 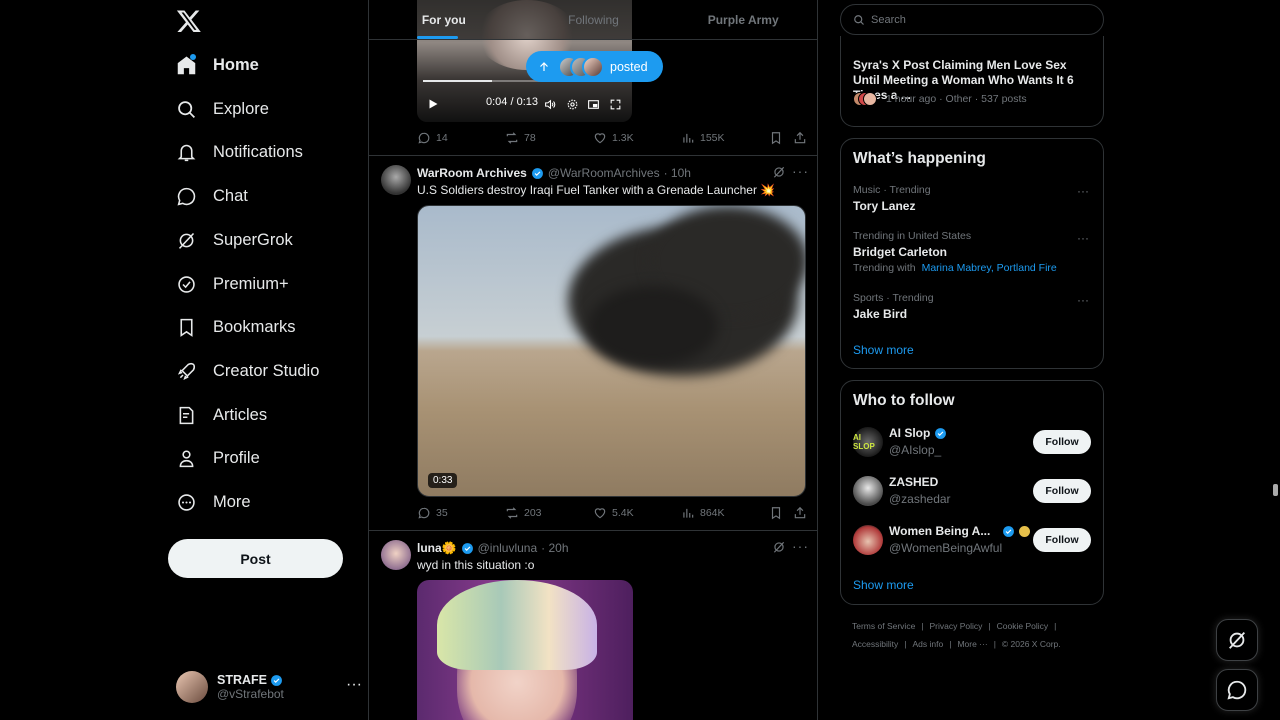 I want to click on nav-supergrok: SuperGrok, so click(x=258, y=240).